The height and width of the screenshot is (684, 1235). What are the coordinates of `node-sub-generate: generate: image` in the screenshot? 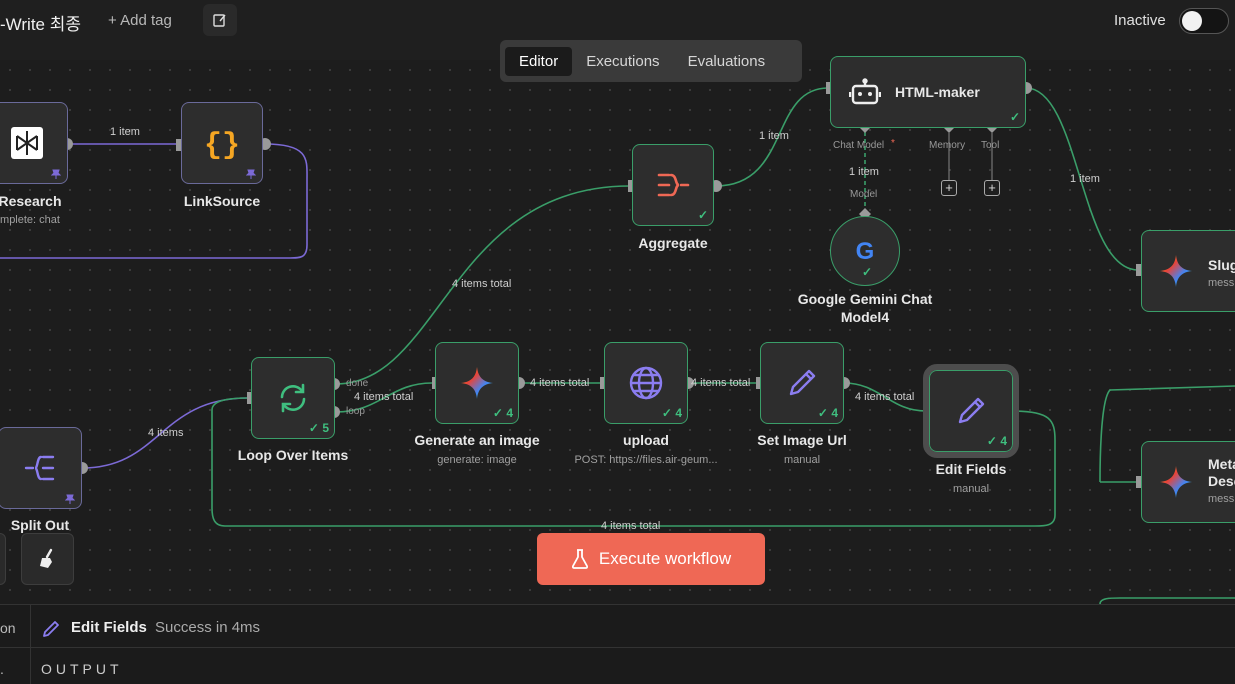 It's located at (477, 460).